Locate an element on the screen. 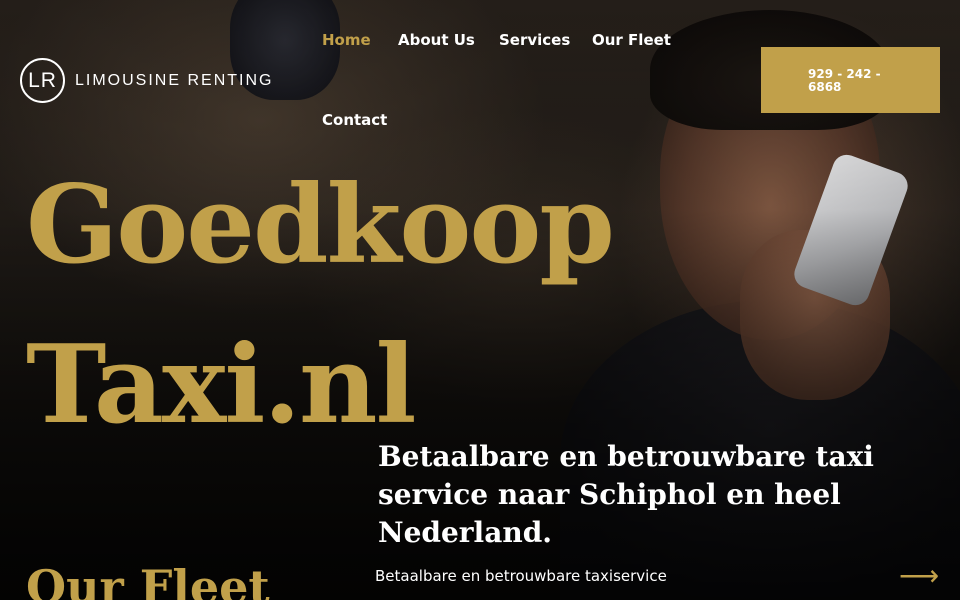 The image size is (960, 600). phone-call-button: 929 - 242 - 6868 is located at coordinates (850, 80).